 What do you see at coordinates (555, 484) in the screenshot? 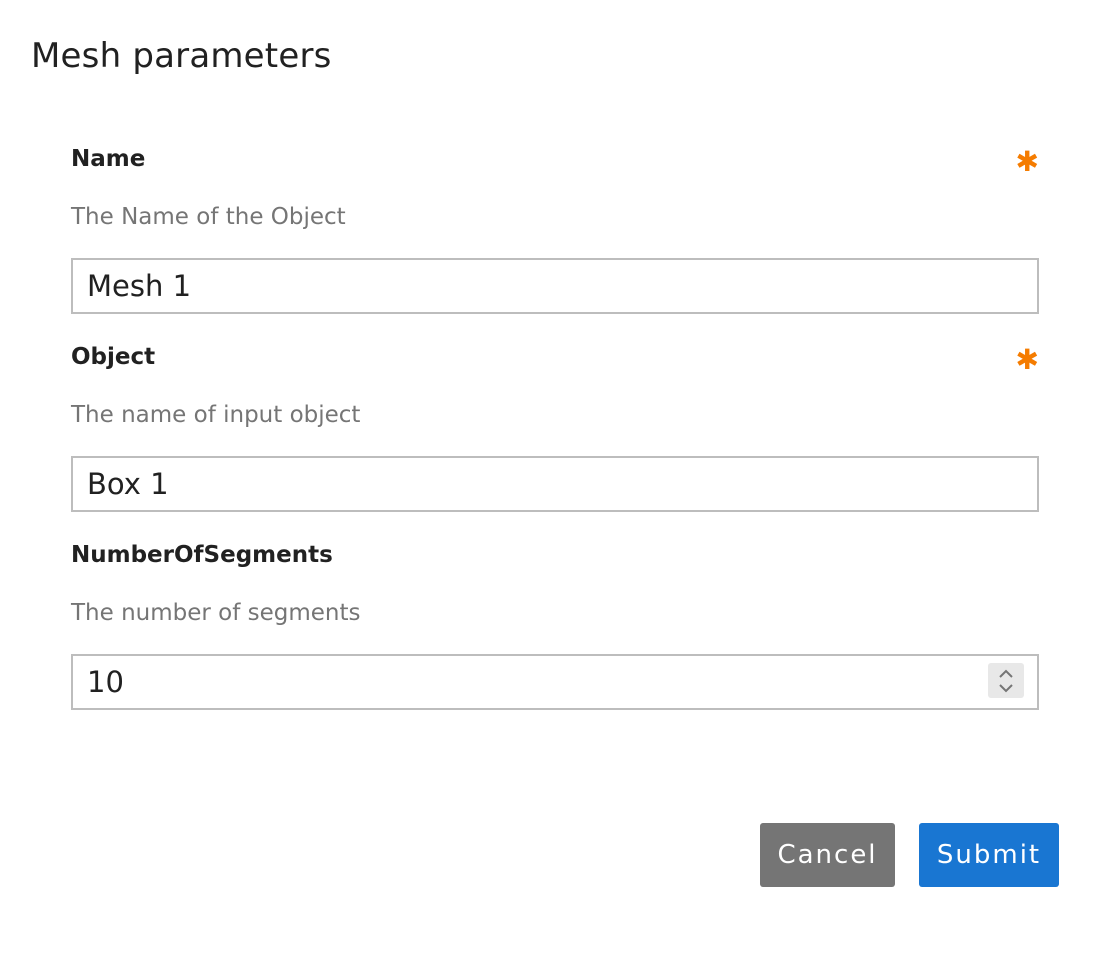
I see `object-input` at bounding box center [555, 484].